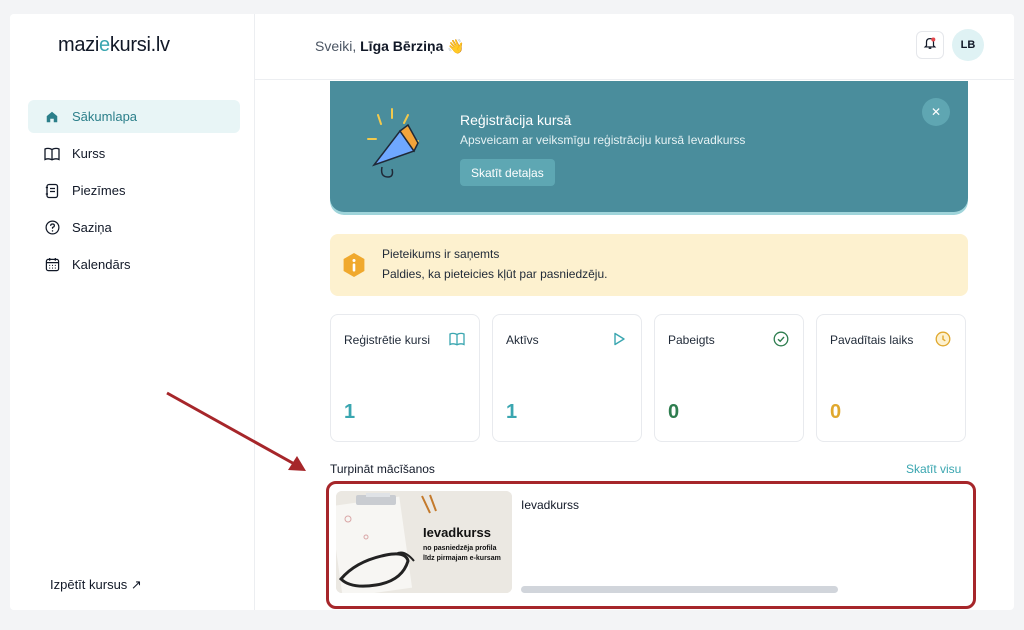  Describe the element at coordinates (105, 116) in the screenshot. I see `sidebar-item-label: Sākumlapa` at that location.